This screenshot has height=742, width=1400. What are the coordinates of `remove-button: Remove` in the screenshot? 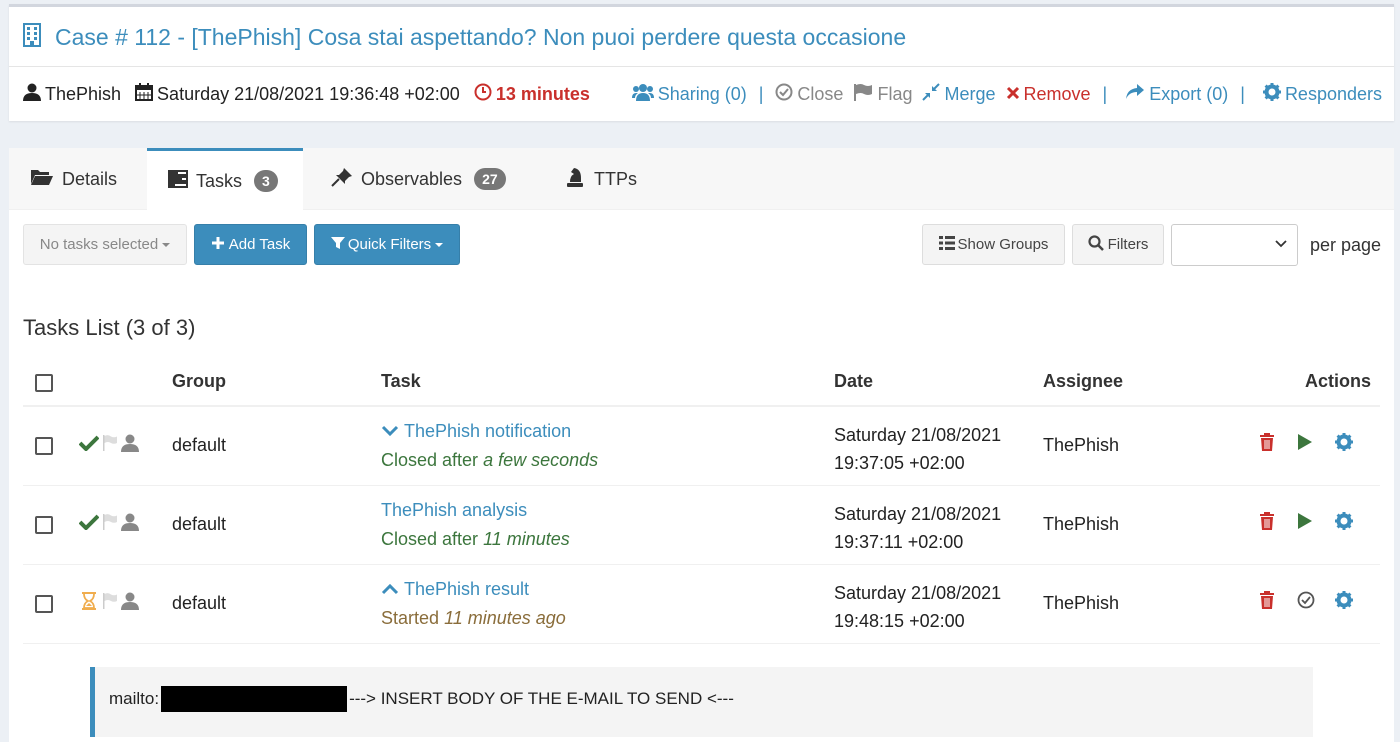 It's located at (1048, 94).